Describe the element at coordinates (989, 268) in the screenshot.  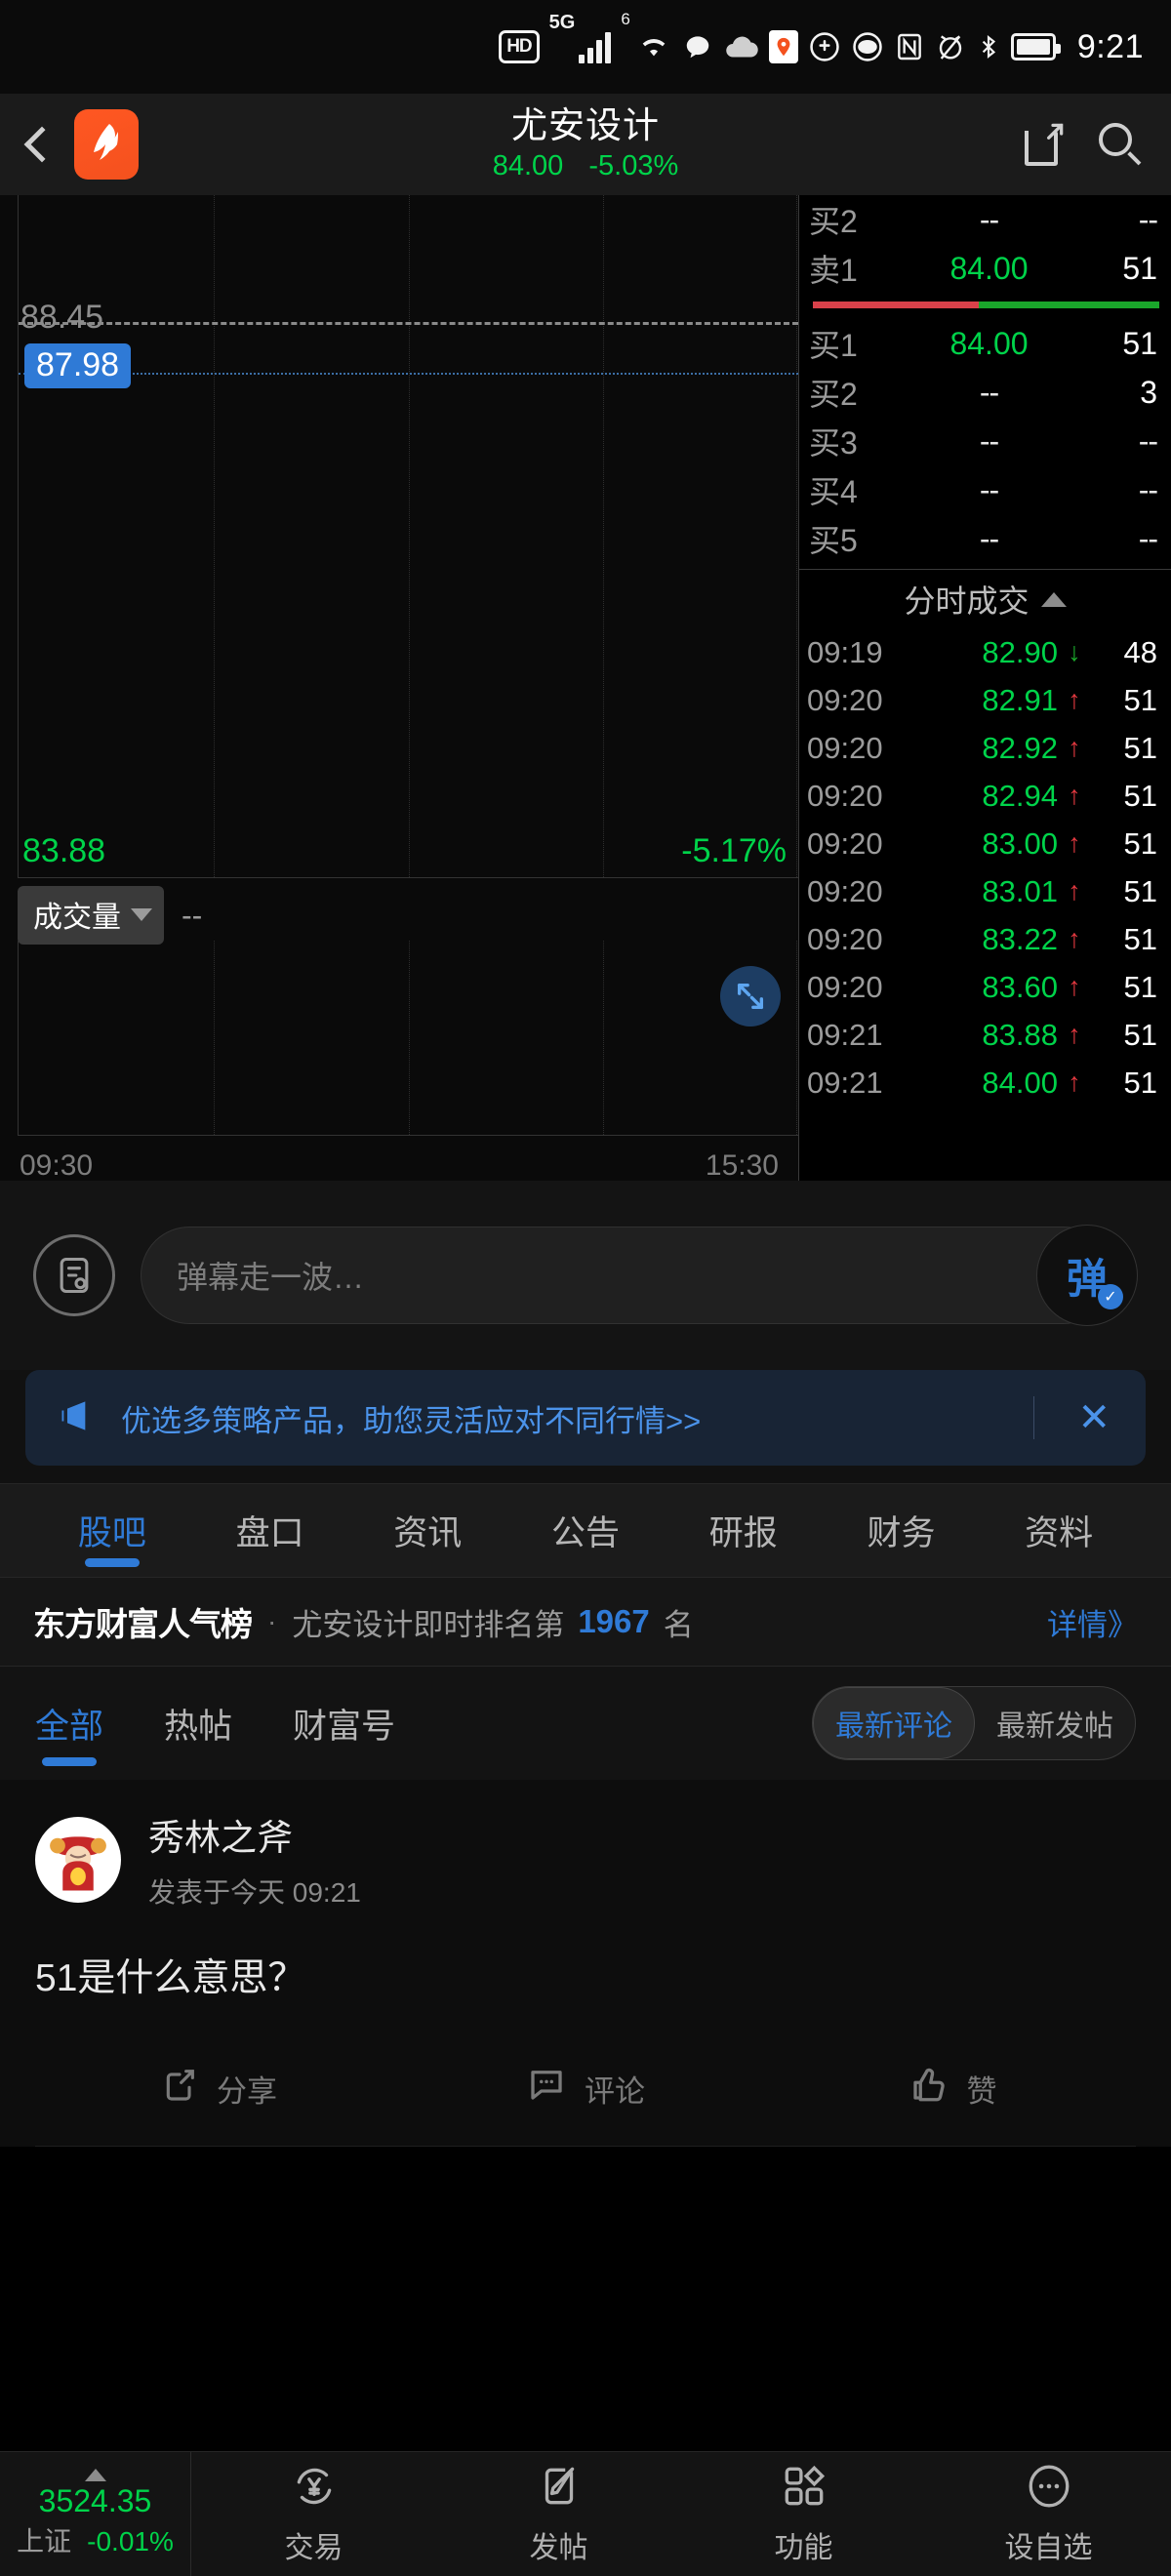
I see `orderbook-row-price: 84.00` at that location.